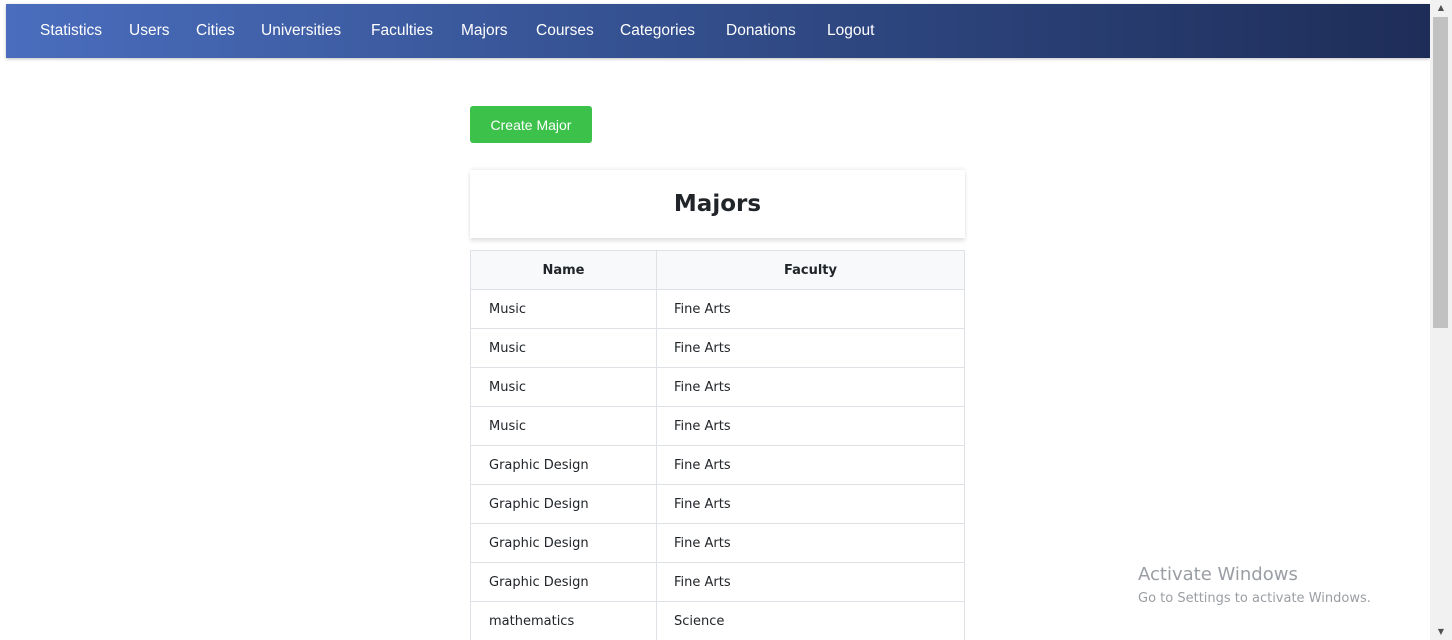 The height and width of the screenshot is (640, 1452). I want to click on nav-majors: Majors, so click(484, 31).